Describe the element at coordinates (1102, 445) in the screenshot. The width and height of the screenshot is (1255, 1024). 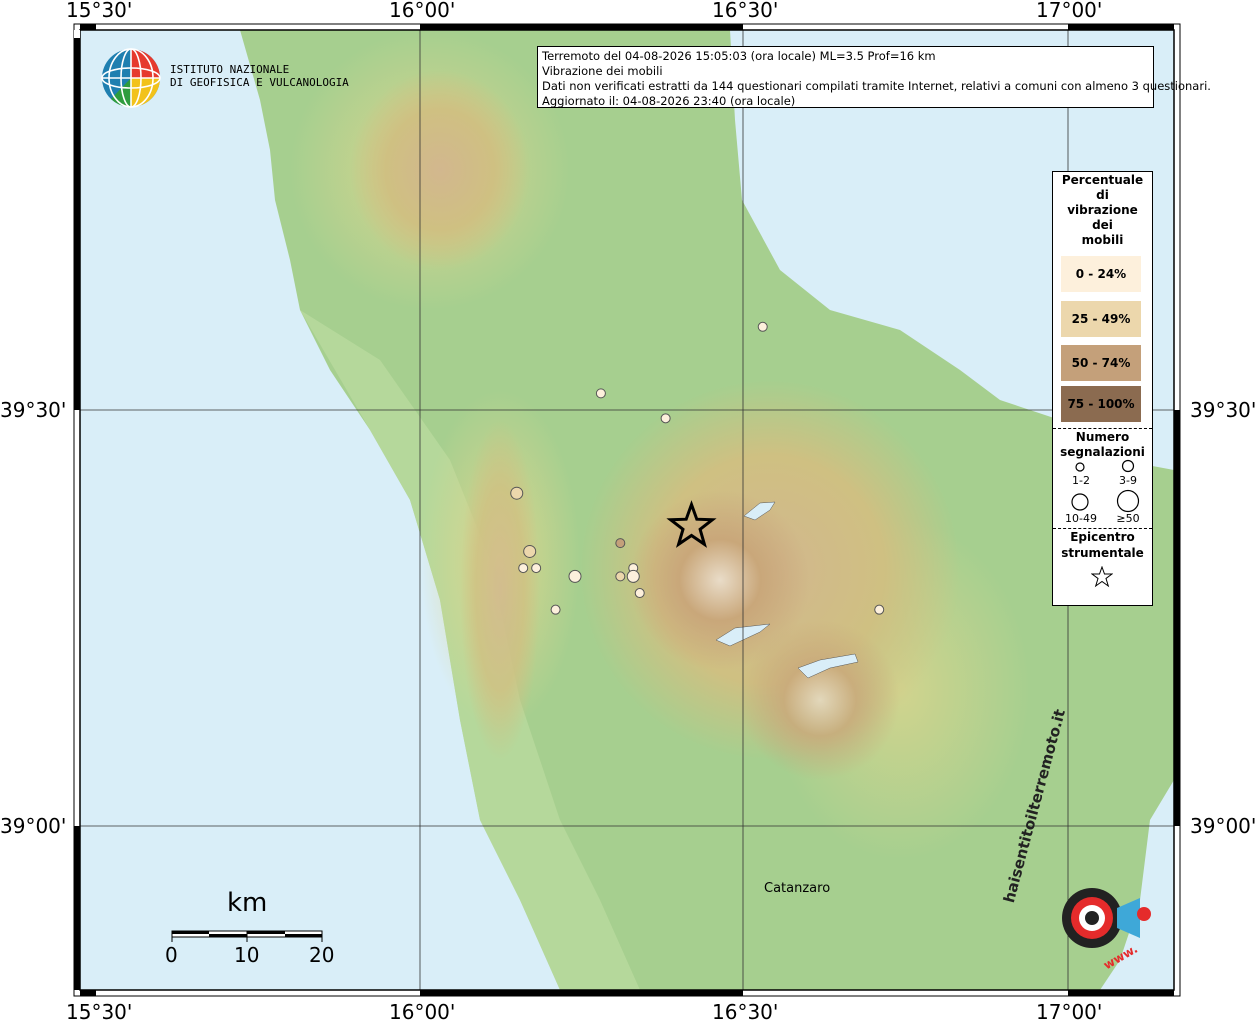
I see `legend-count-title: Numero segnalazioni` at that location.